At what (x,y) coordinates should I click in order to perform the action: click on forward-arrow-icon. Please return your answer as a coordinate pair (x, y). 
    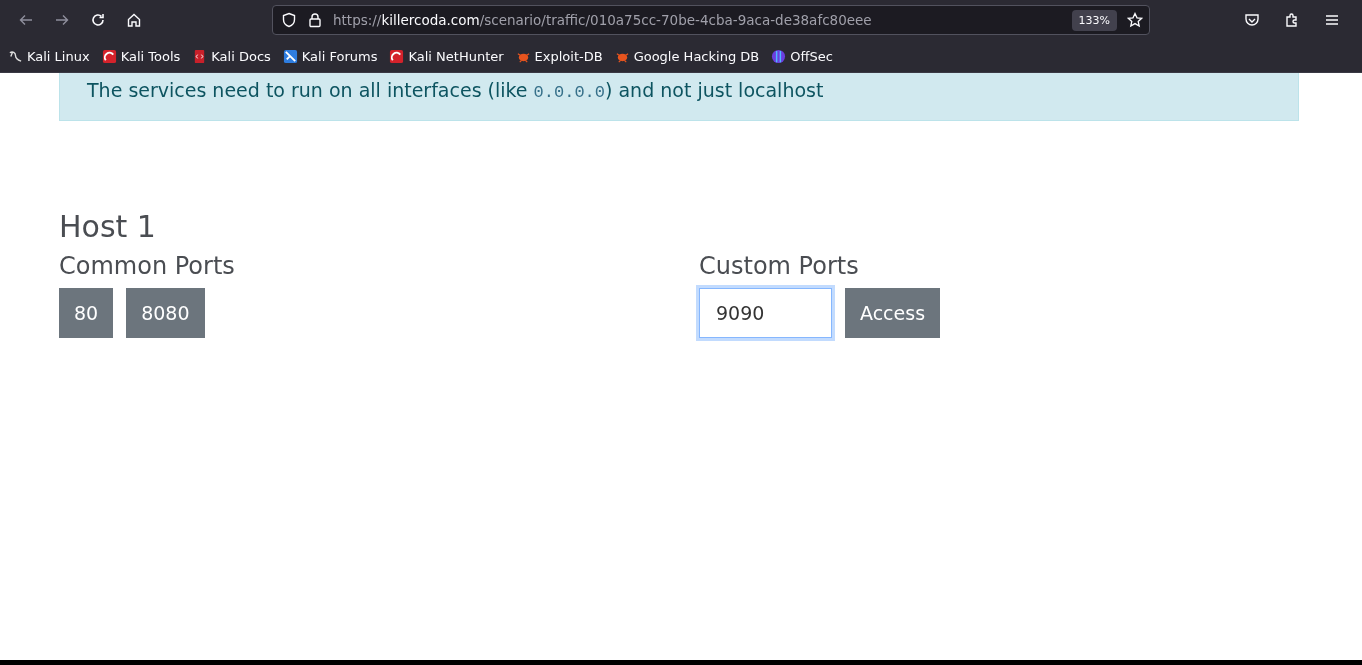
    Looking at the image, I should click on (62, 20).